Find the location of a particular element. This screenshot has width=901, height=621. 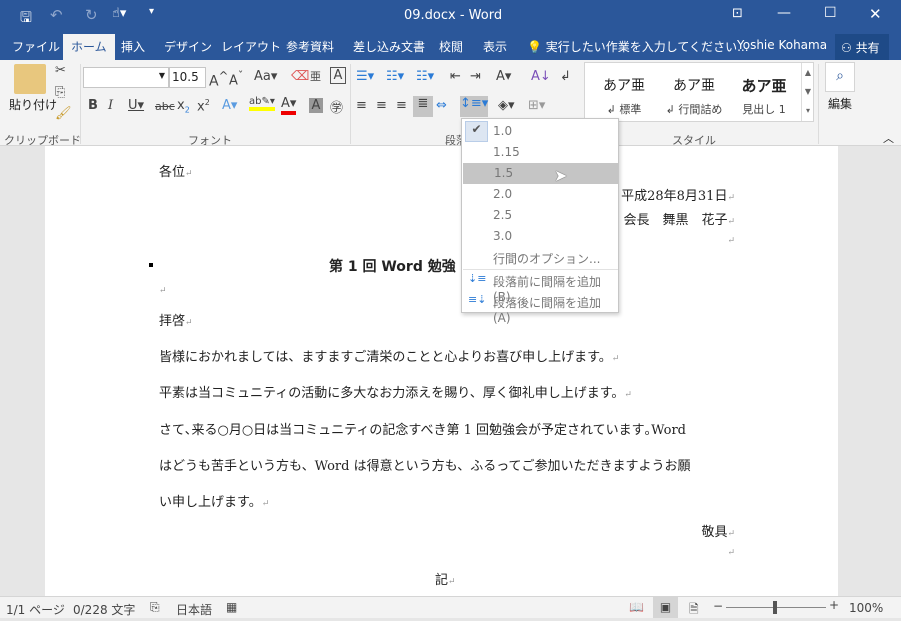

clear-formatting-icon: ⌫ is located at coordinates (300, 76).